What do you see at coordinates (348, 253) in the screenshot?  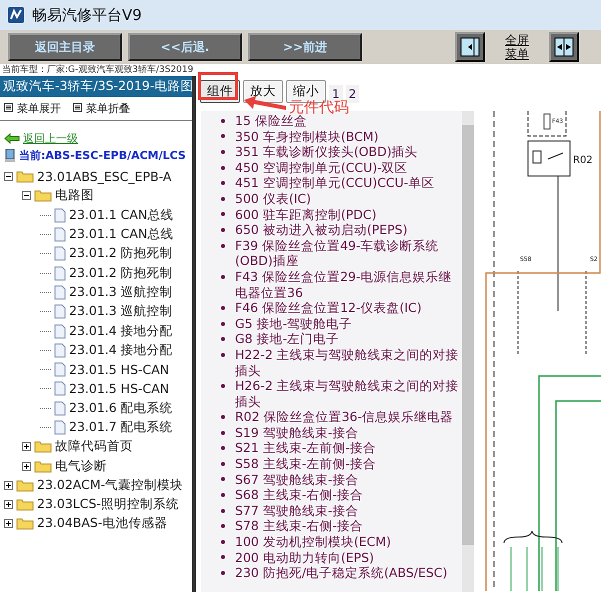 I see `component-link: F39 保险丝盒位置49-车载诊断系统(OBD)插座` at bounding box center [348, 253].